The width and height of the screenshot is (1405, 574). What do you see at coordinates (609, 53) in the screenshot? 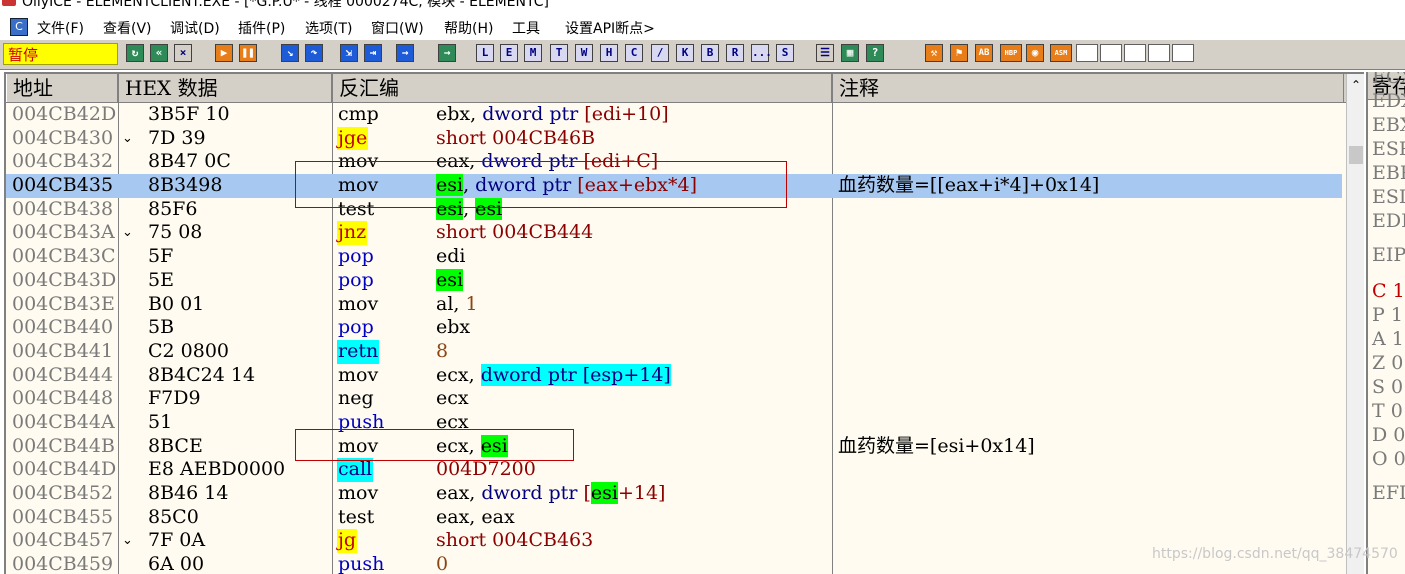
I see `toolbar-handles-button: H` at bounding box center [609, 53].